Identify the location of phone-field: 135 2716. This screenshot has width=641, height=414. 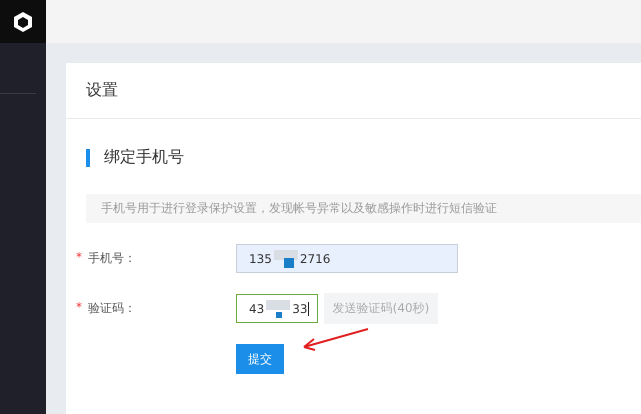
(347, 258).